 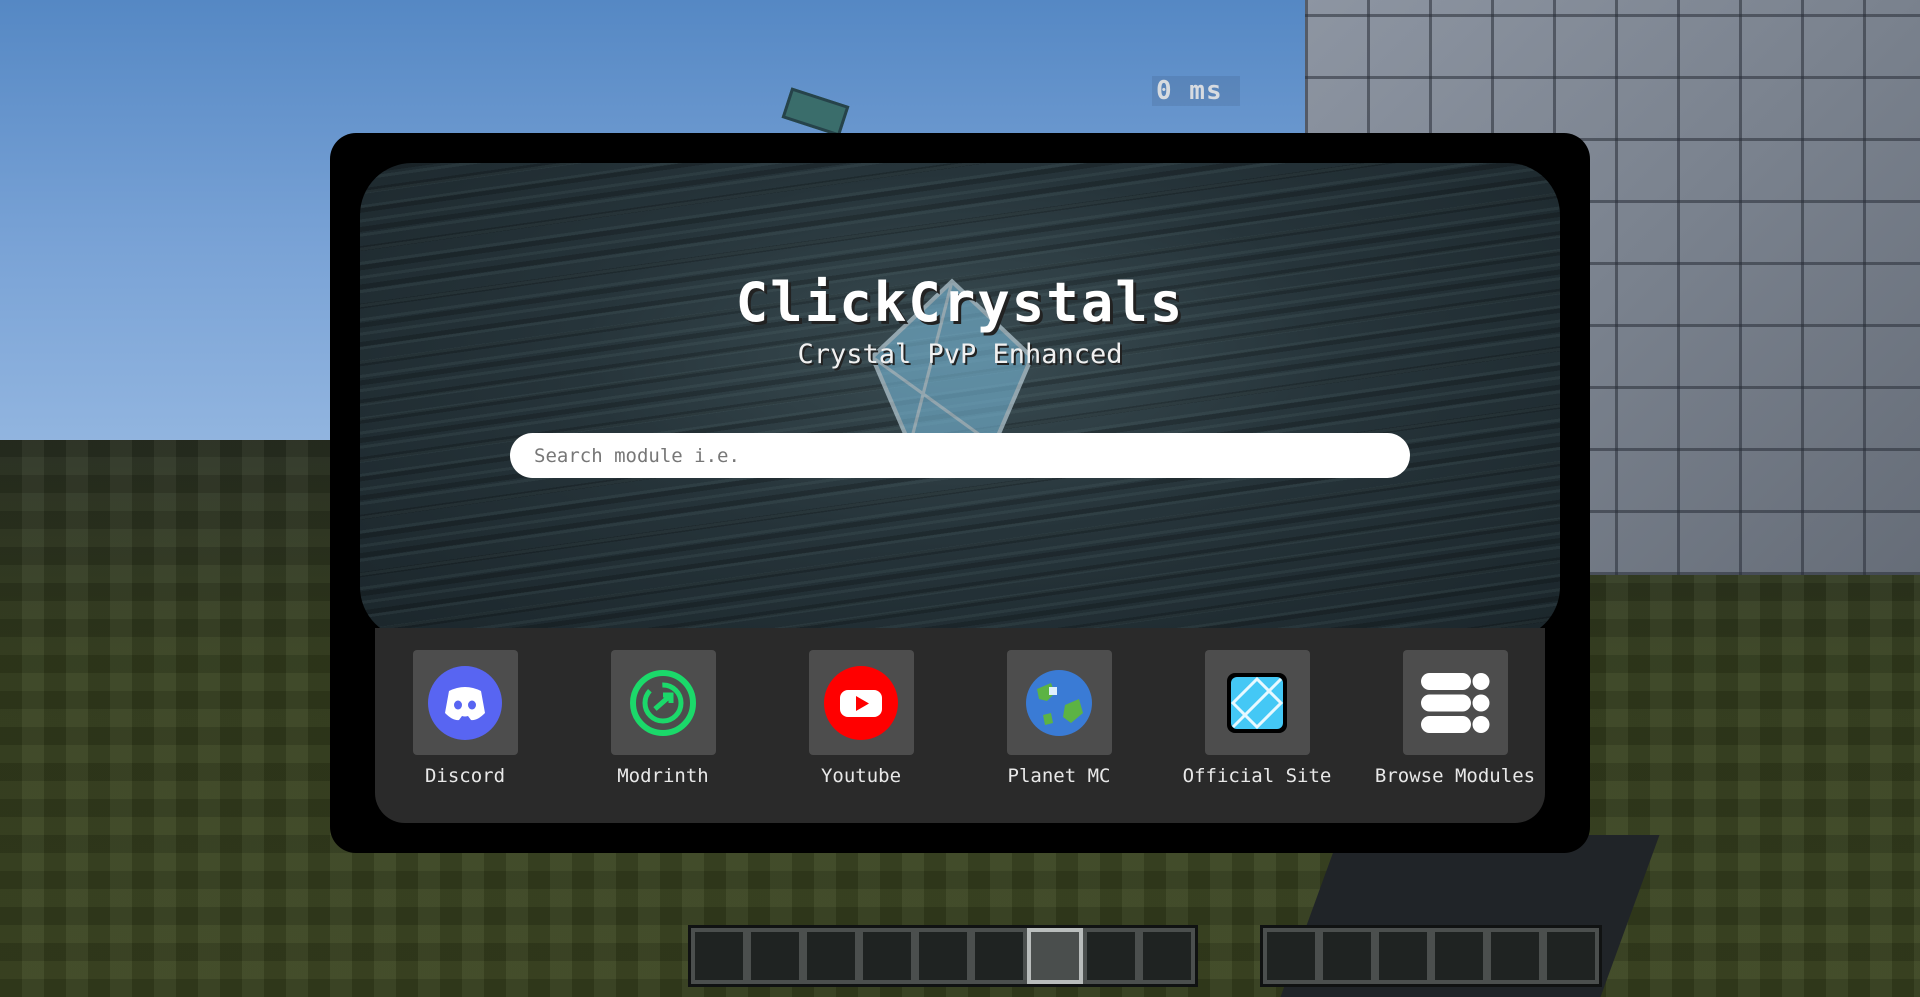 I want to click on browse-modules-tile, so click(x=1455, y=702).